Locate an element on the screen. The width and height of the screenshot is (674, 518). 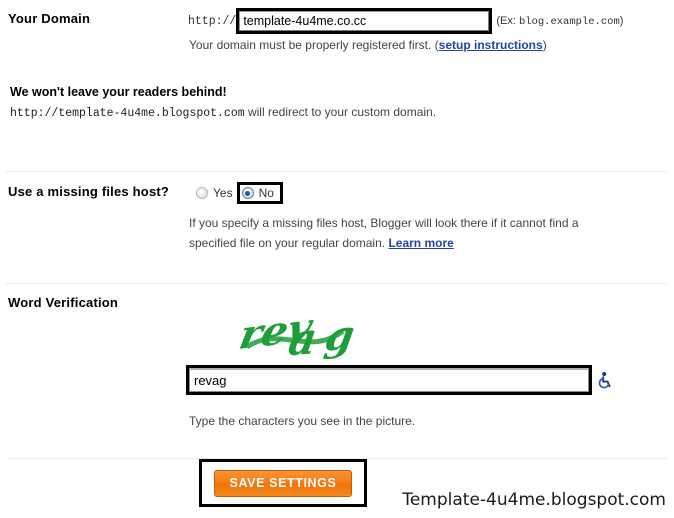
radio-label-yes: Yes is located at coordinates (223, 193).